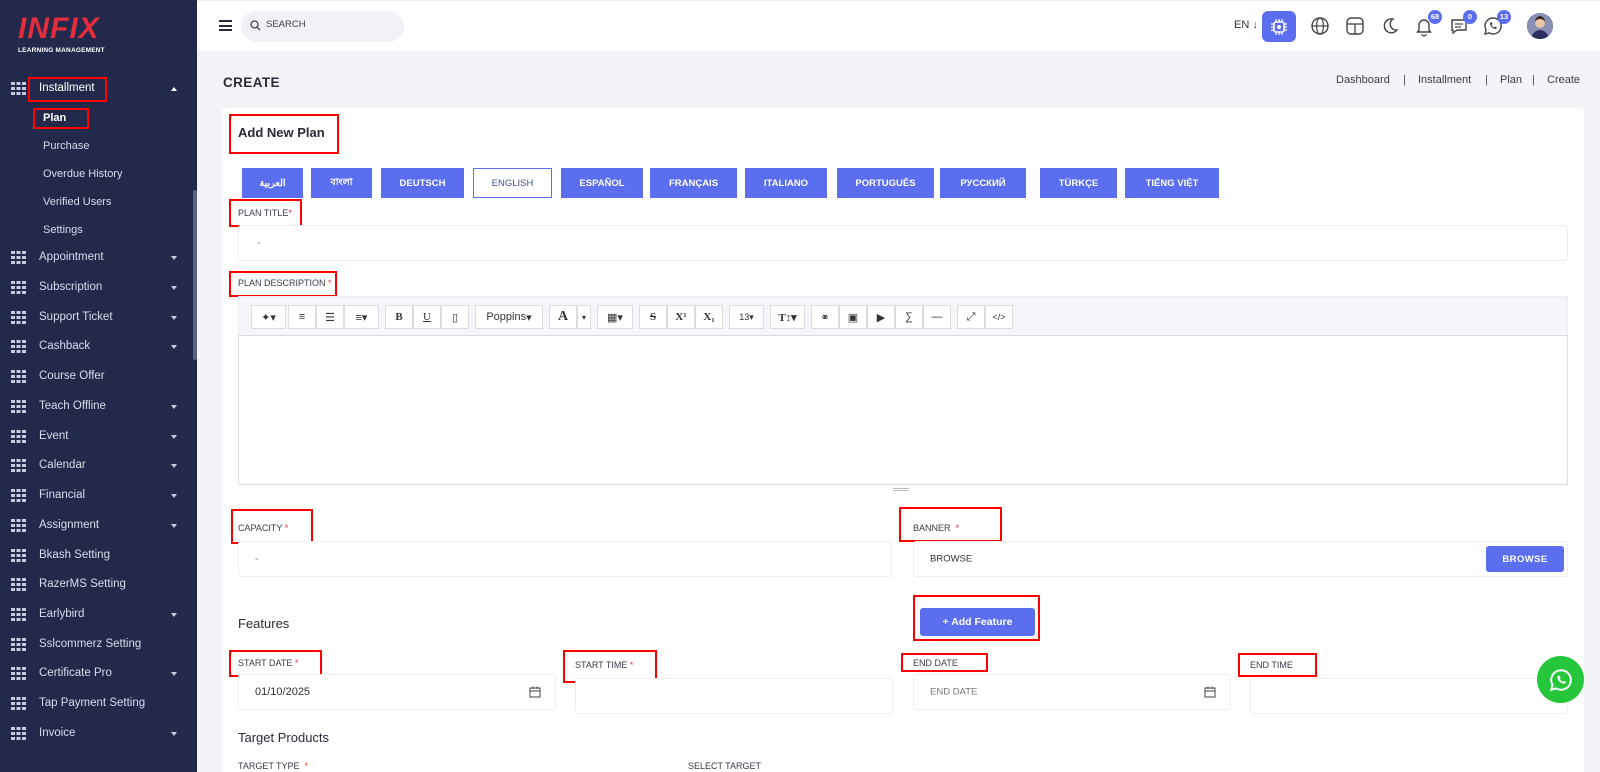  Describe the element at coordinates (1078, 183) in the screenshot. I see `language-tab: TÜRKÇE` at that location.